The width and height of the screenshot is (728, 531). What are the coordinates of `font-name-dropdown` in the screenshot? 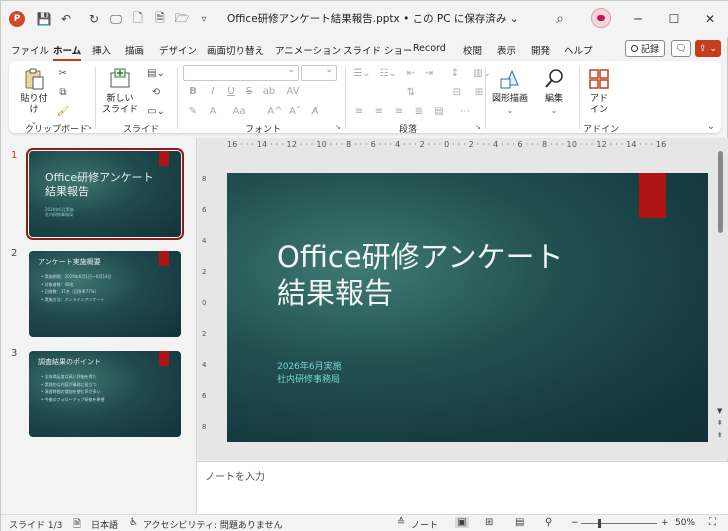 It's located at (241, 73).